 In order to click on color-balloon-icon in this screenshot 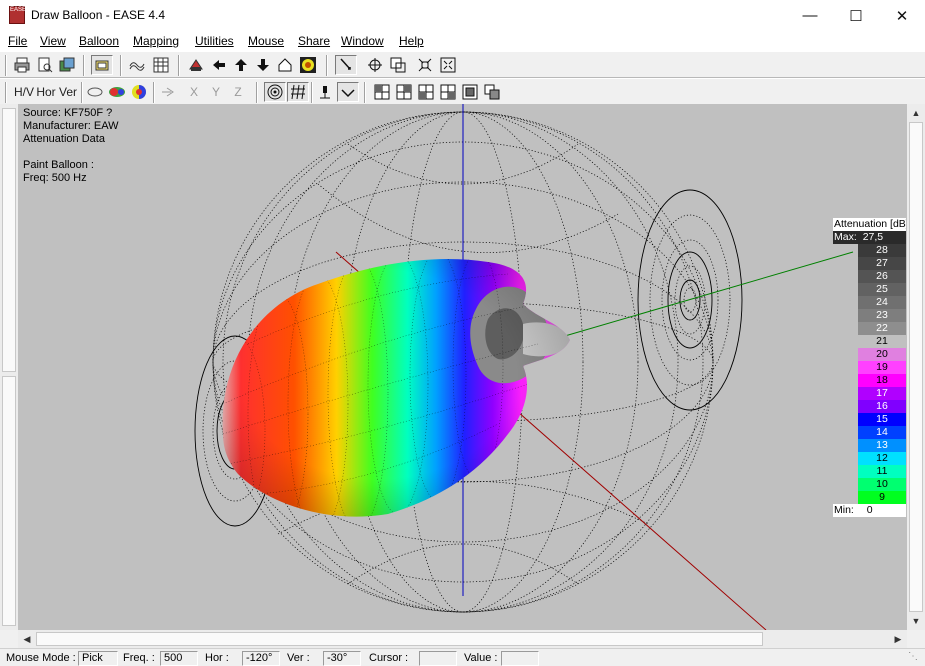, I will do `click(117, 92)`.